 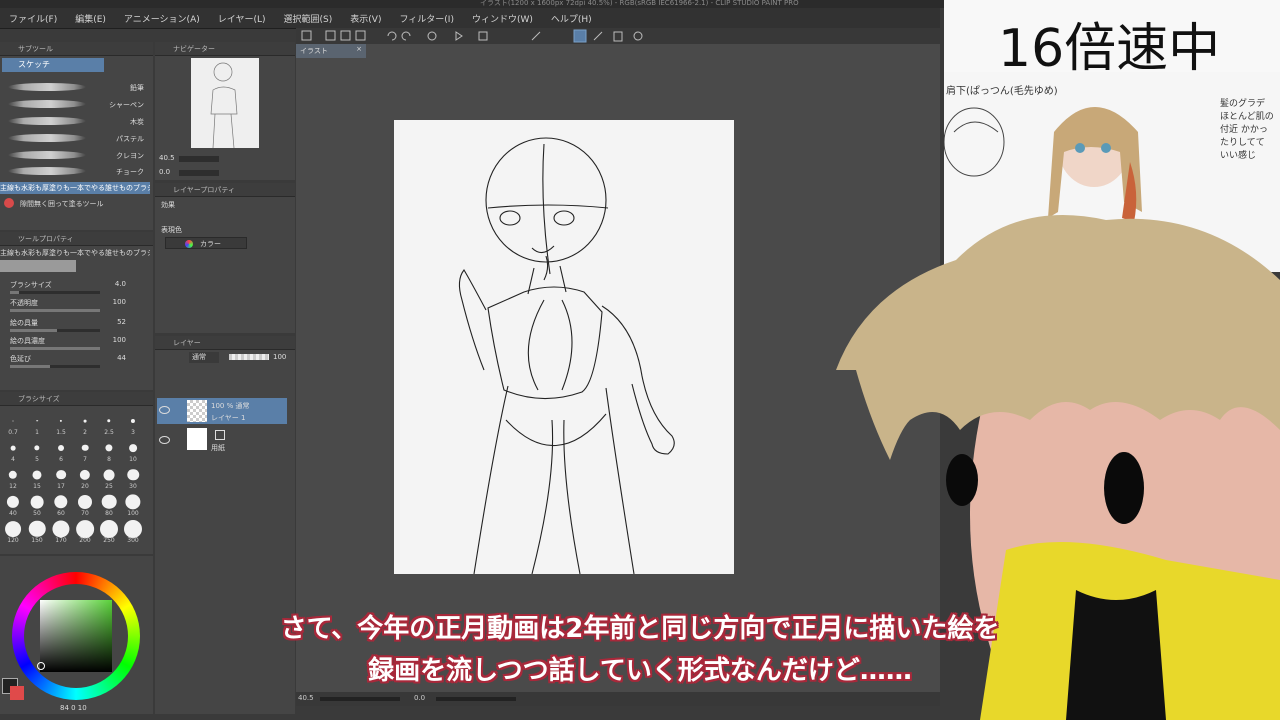 What do you see at coordinates (459, 36) in the screenshot?
I see `fill-icon` at bounding box center [459, 36].